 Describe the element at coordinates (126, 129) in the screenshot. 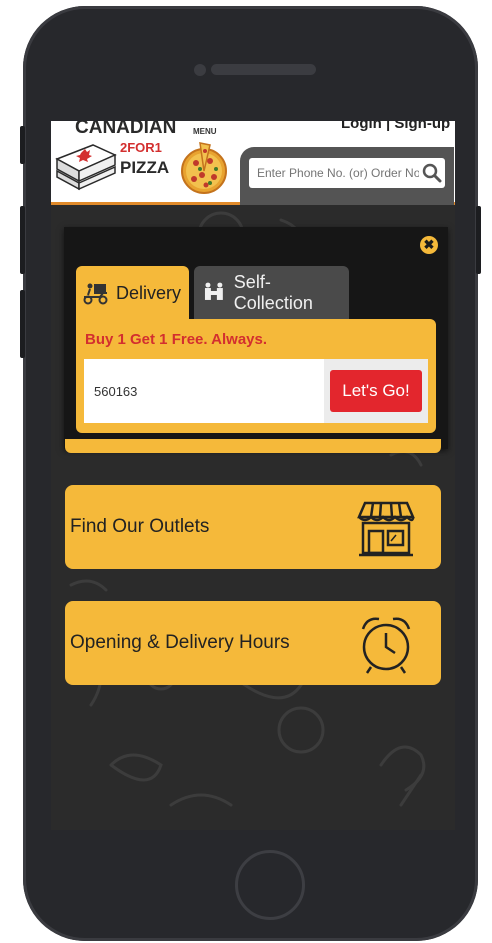

I see `brand-name: CANADIAN` at that location.